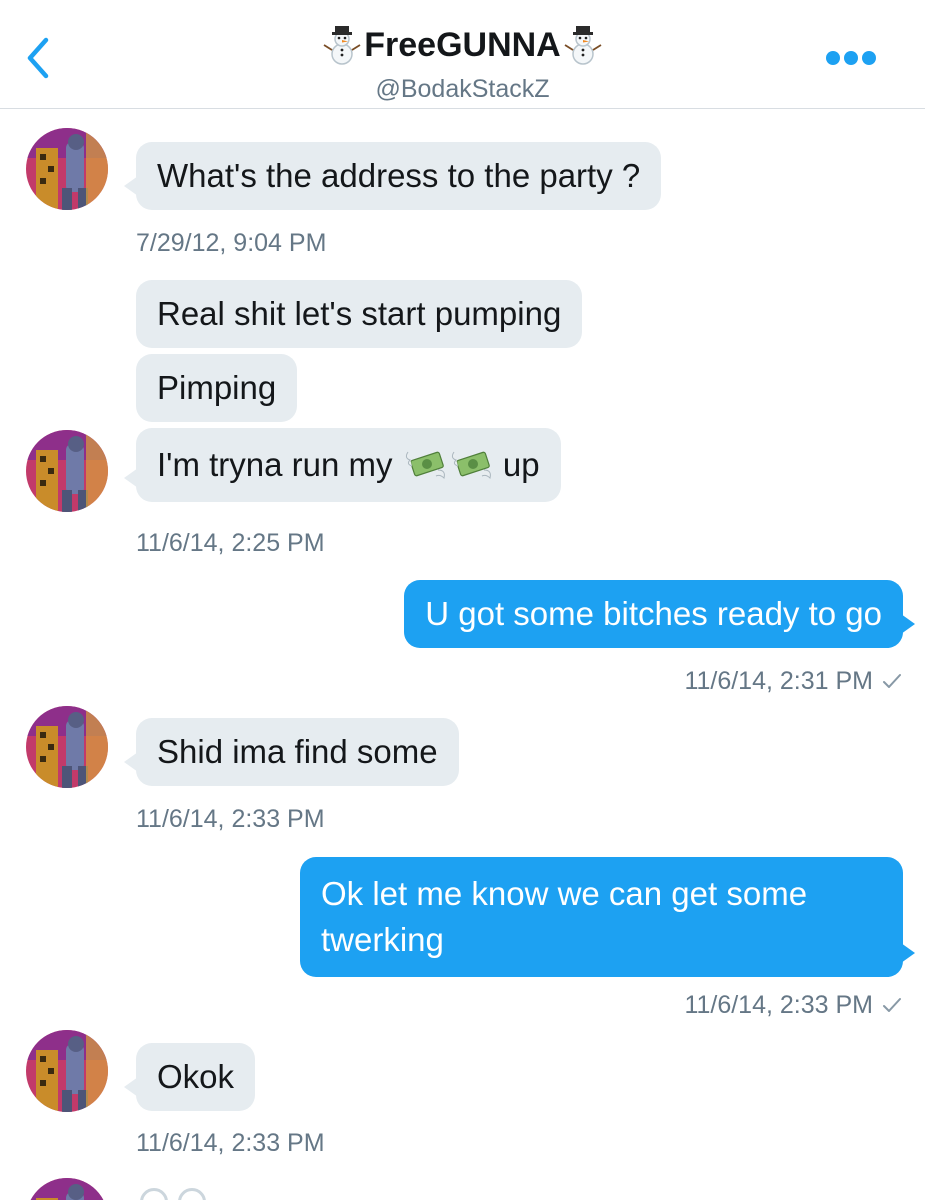  I want to click on incoming-message: Pimping, so click(217, 388).